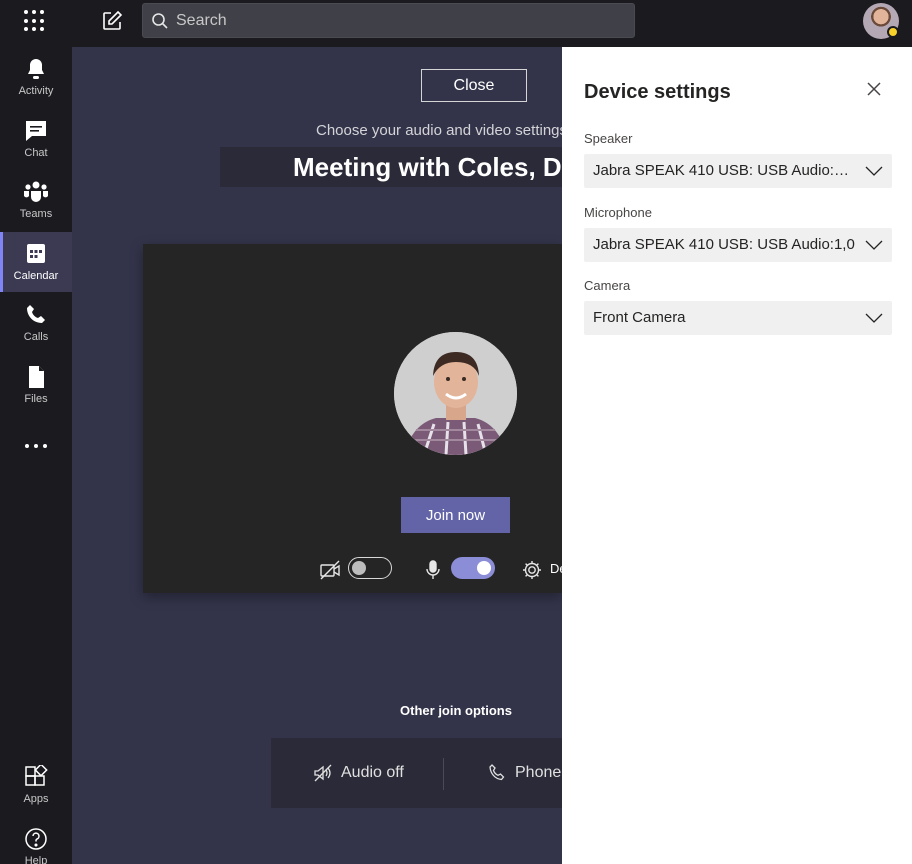  What do you see at coordinates (323, 773) in the screenshot?
I see `audio-off-icon` at bounding box center [323, 773].